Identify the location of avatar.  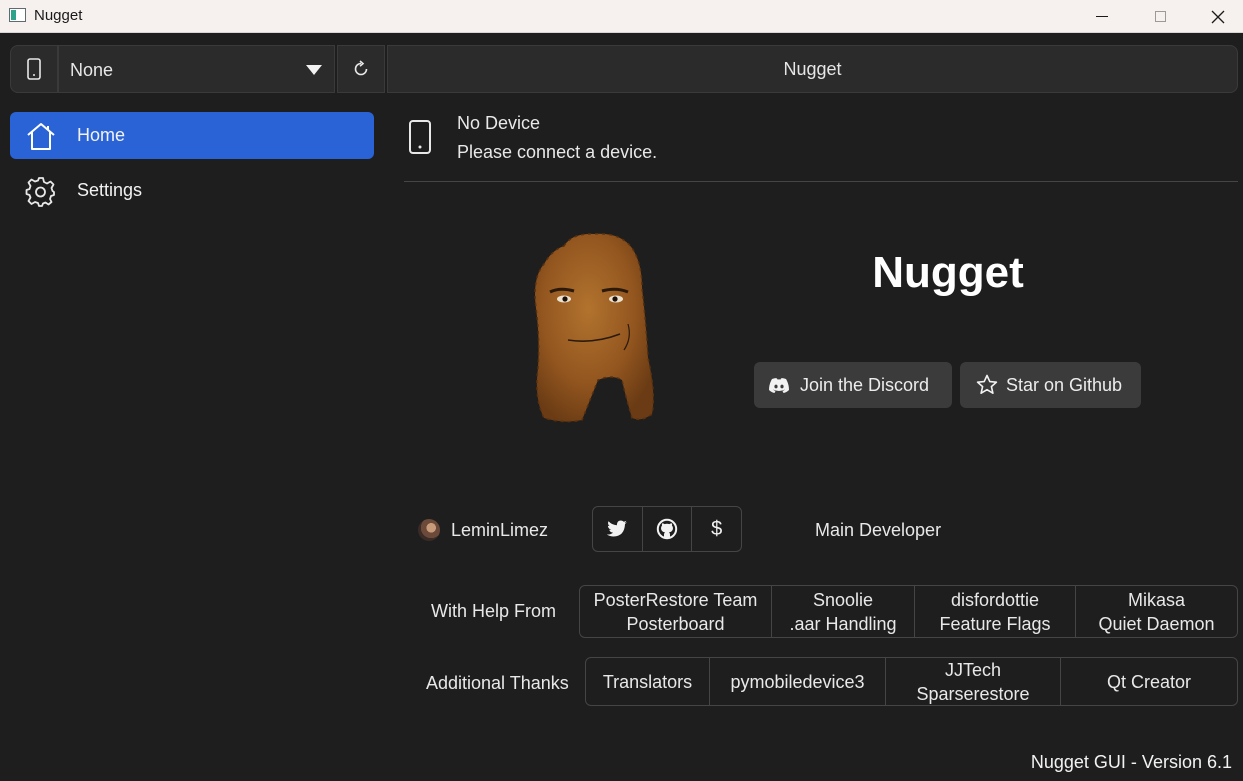
(429, 530).